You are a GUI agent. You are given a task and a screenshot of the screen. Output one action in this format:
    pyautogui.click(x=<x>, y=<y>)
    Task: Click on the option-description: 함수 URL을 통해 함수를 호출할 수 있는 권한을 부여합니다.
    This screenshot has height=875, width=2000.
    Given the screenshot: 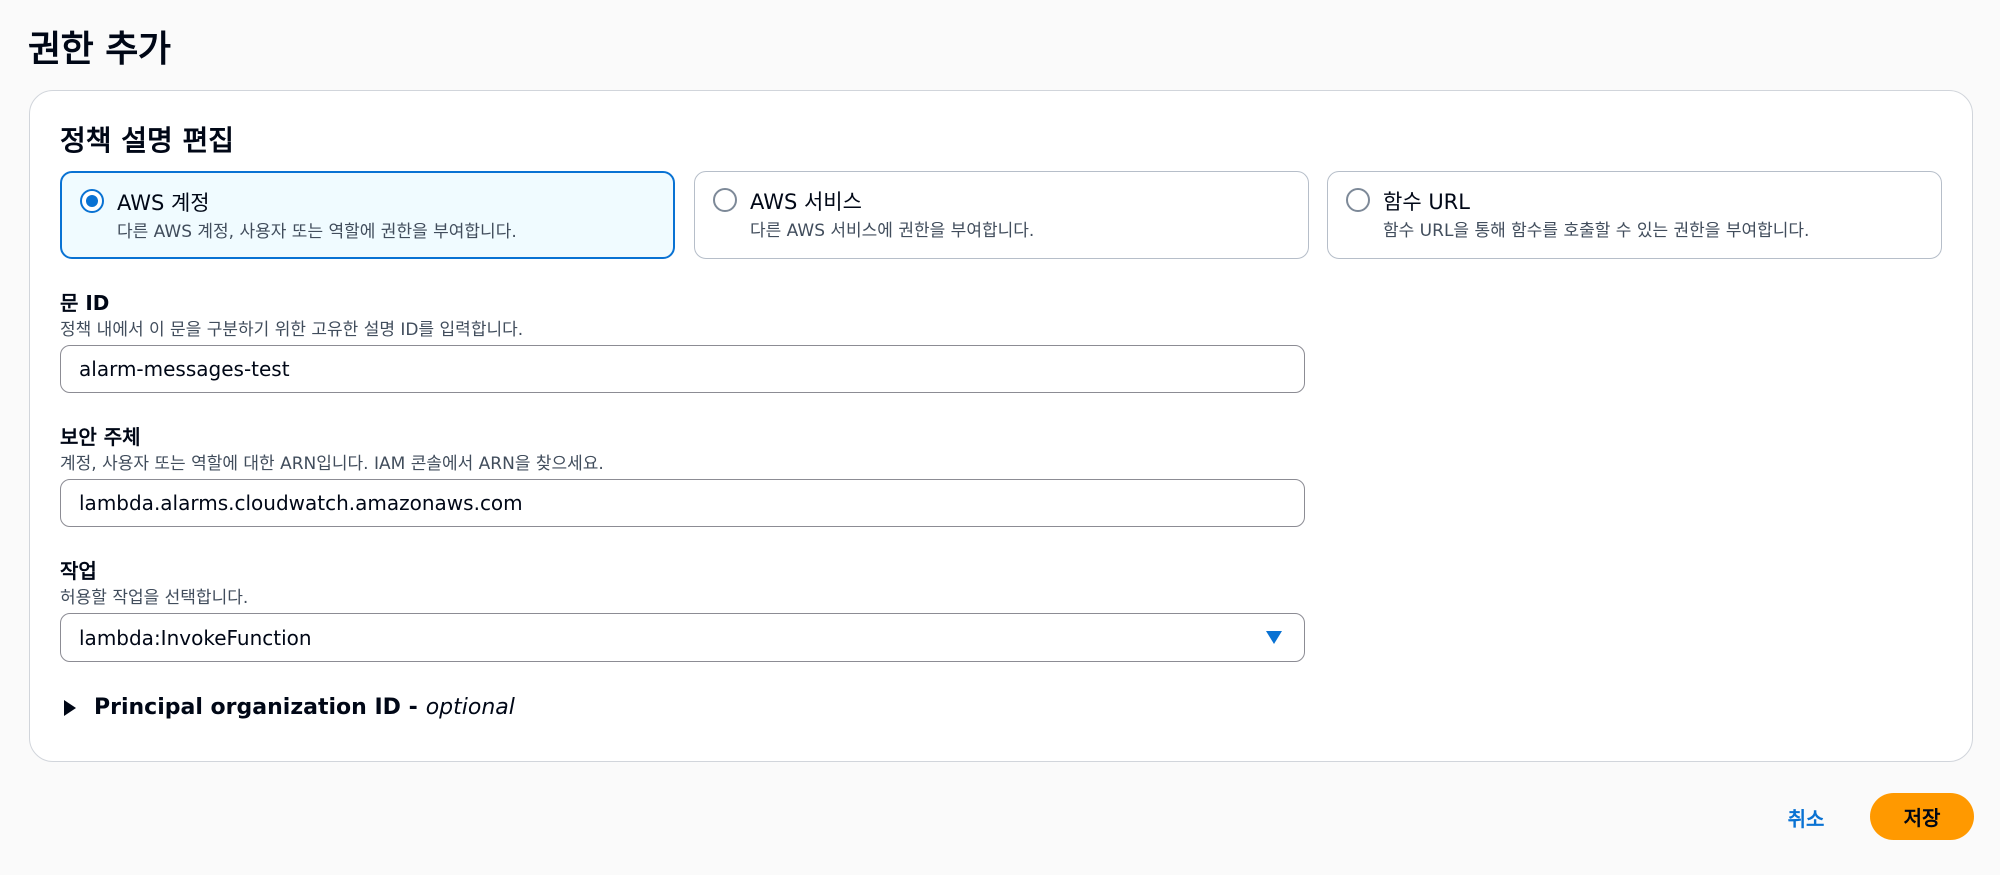 What is the action you would take?
    pyautogui.click(x=1596, y=231)
    